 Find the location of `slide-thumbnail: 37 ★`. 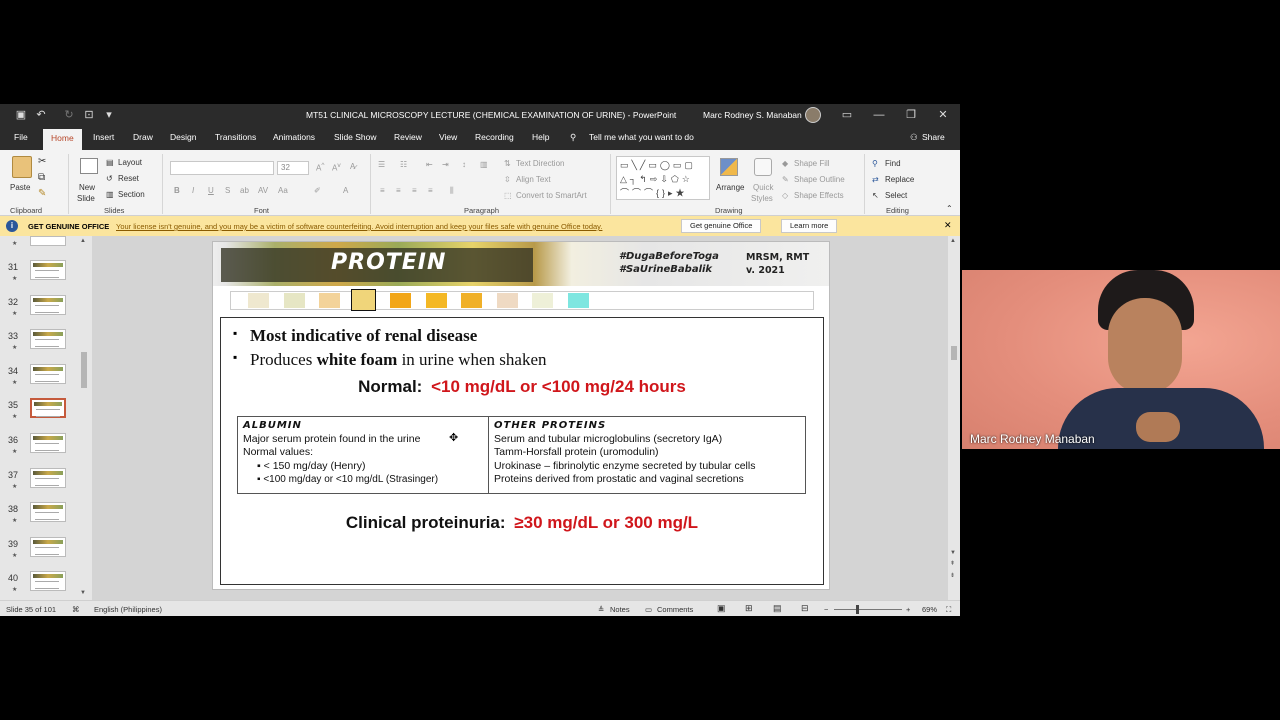

slide-thumbnail: 37 ★ is located at coordinates (40, 481).